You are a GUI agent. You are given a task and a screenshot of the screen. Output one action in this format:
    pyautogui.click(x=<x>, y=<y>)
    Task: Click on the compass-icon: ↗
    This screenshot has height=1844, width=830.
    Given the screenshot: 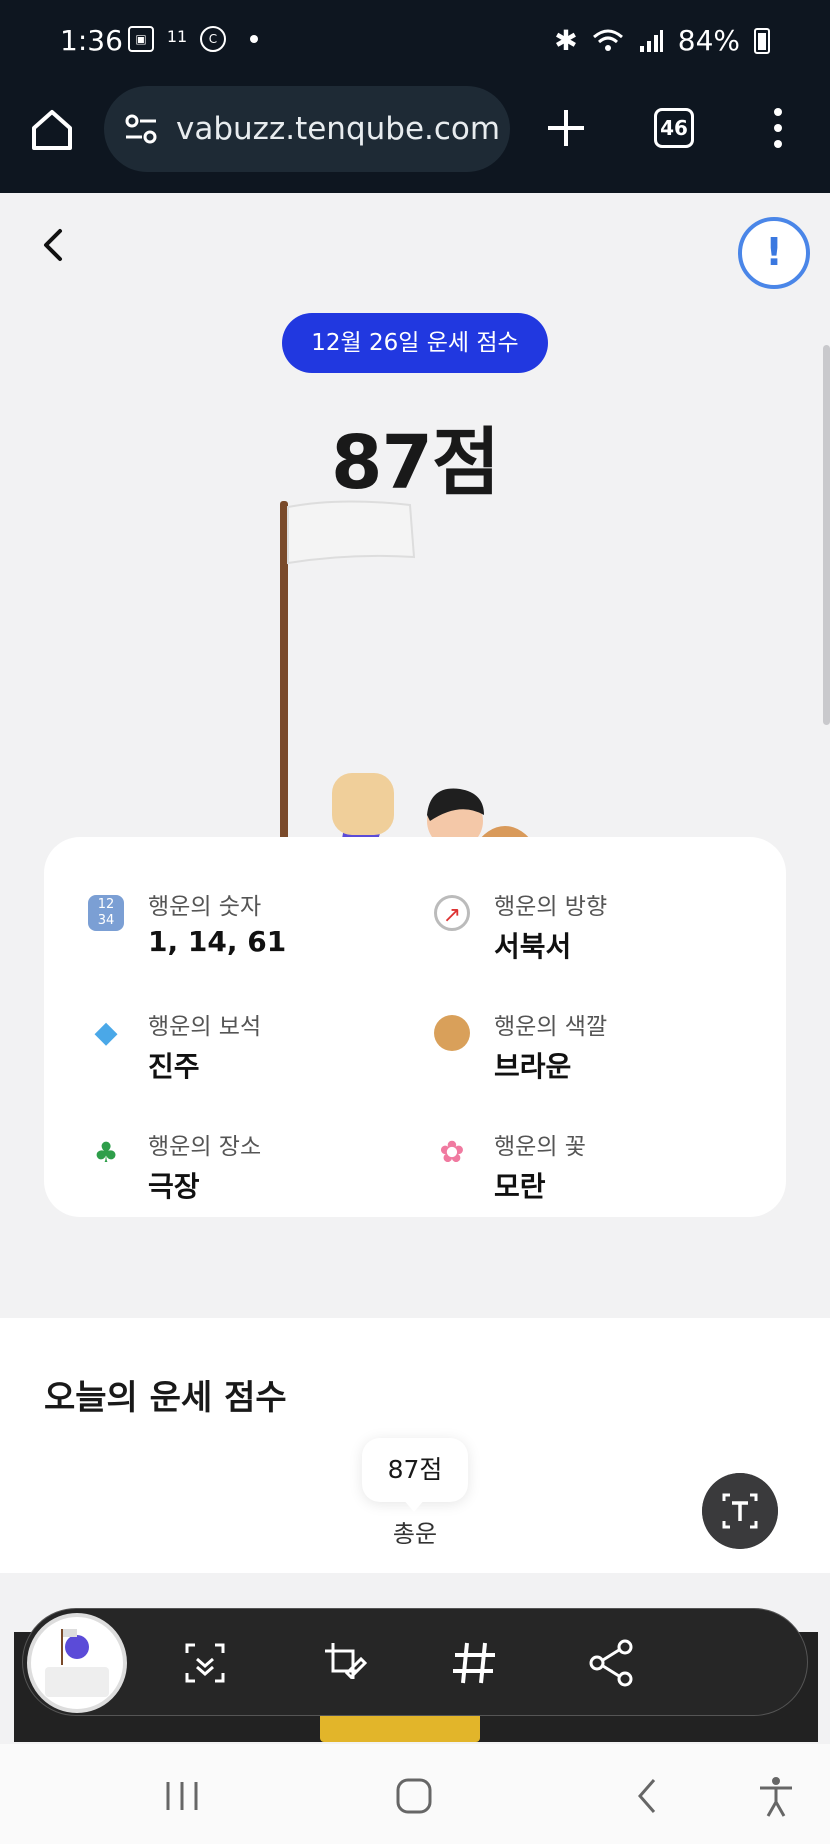 What is the action you would take?
    pyautogui.click(x=452, y=913)
    